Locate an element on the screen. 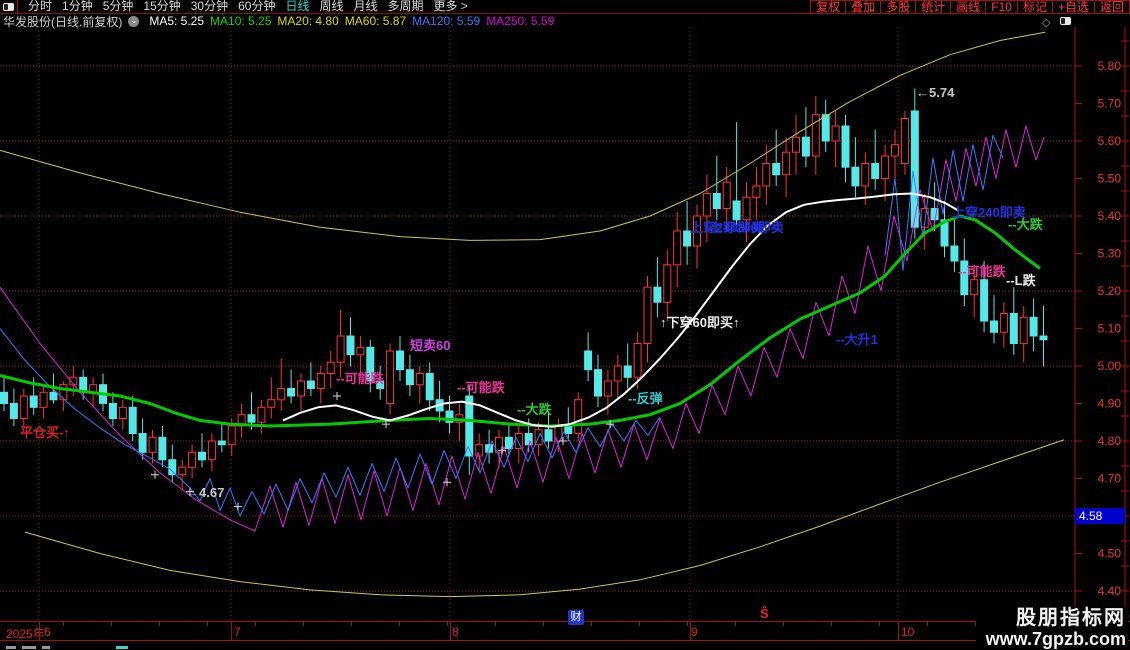  panel-layout-icon is located at coordinates (8, 6).